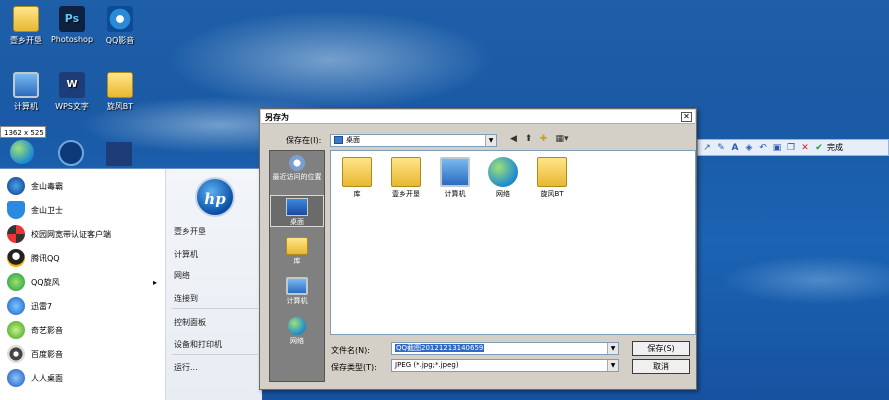  What do you see at coordinates (26, 92) in the screenshot?
I see `desktop-icon-computer: 计算机` at bounding box center [26, 92].